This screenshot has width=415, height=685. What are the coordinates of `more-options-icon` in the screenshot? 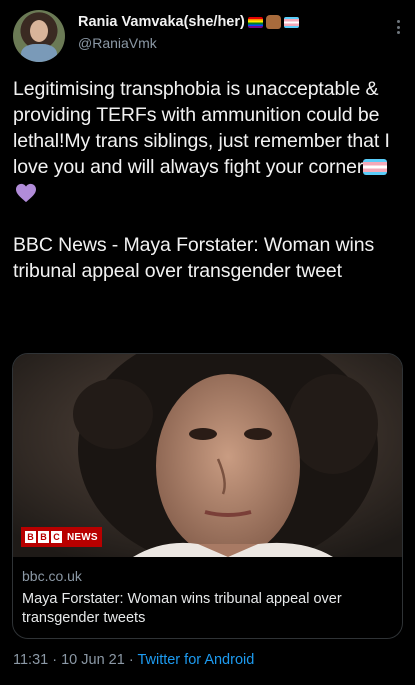 It's located at (398, 27).